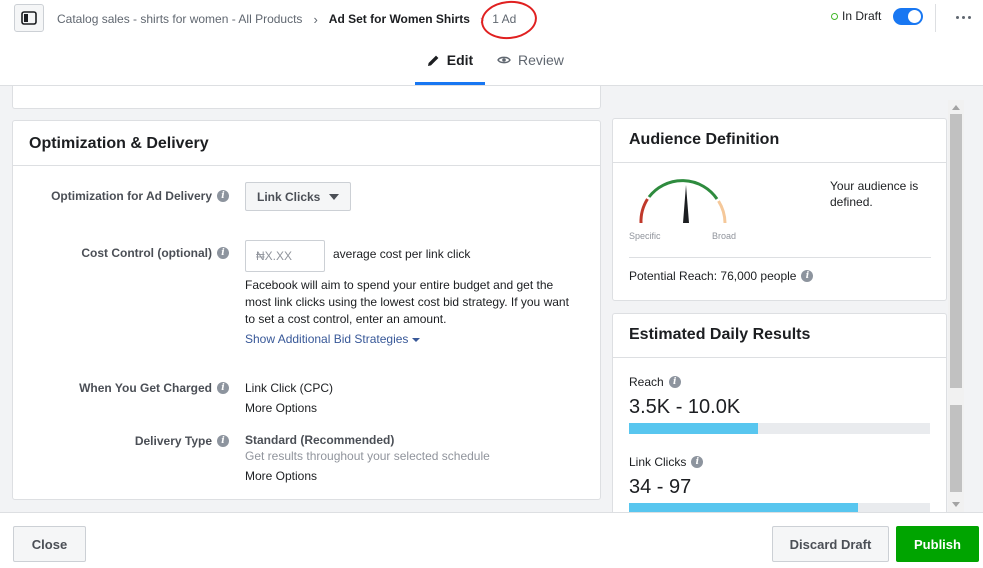 This screenshot has height=568, width=983. I want to click on show-bid-strategies-link: Show Additional Bid Strategies, so click(333, 339).